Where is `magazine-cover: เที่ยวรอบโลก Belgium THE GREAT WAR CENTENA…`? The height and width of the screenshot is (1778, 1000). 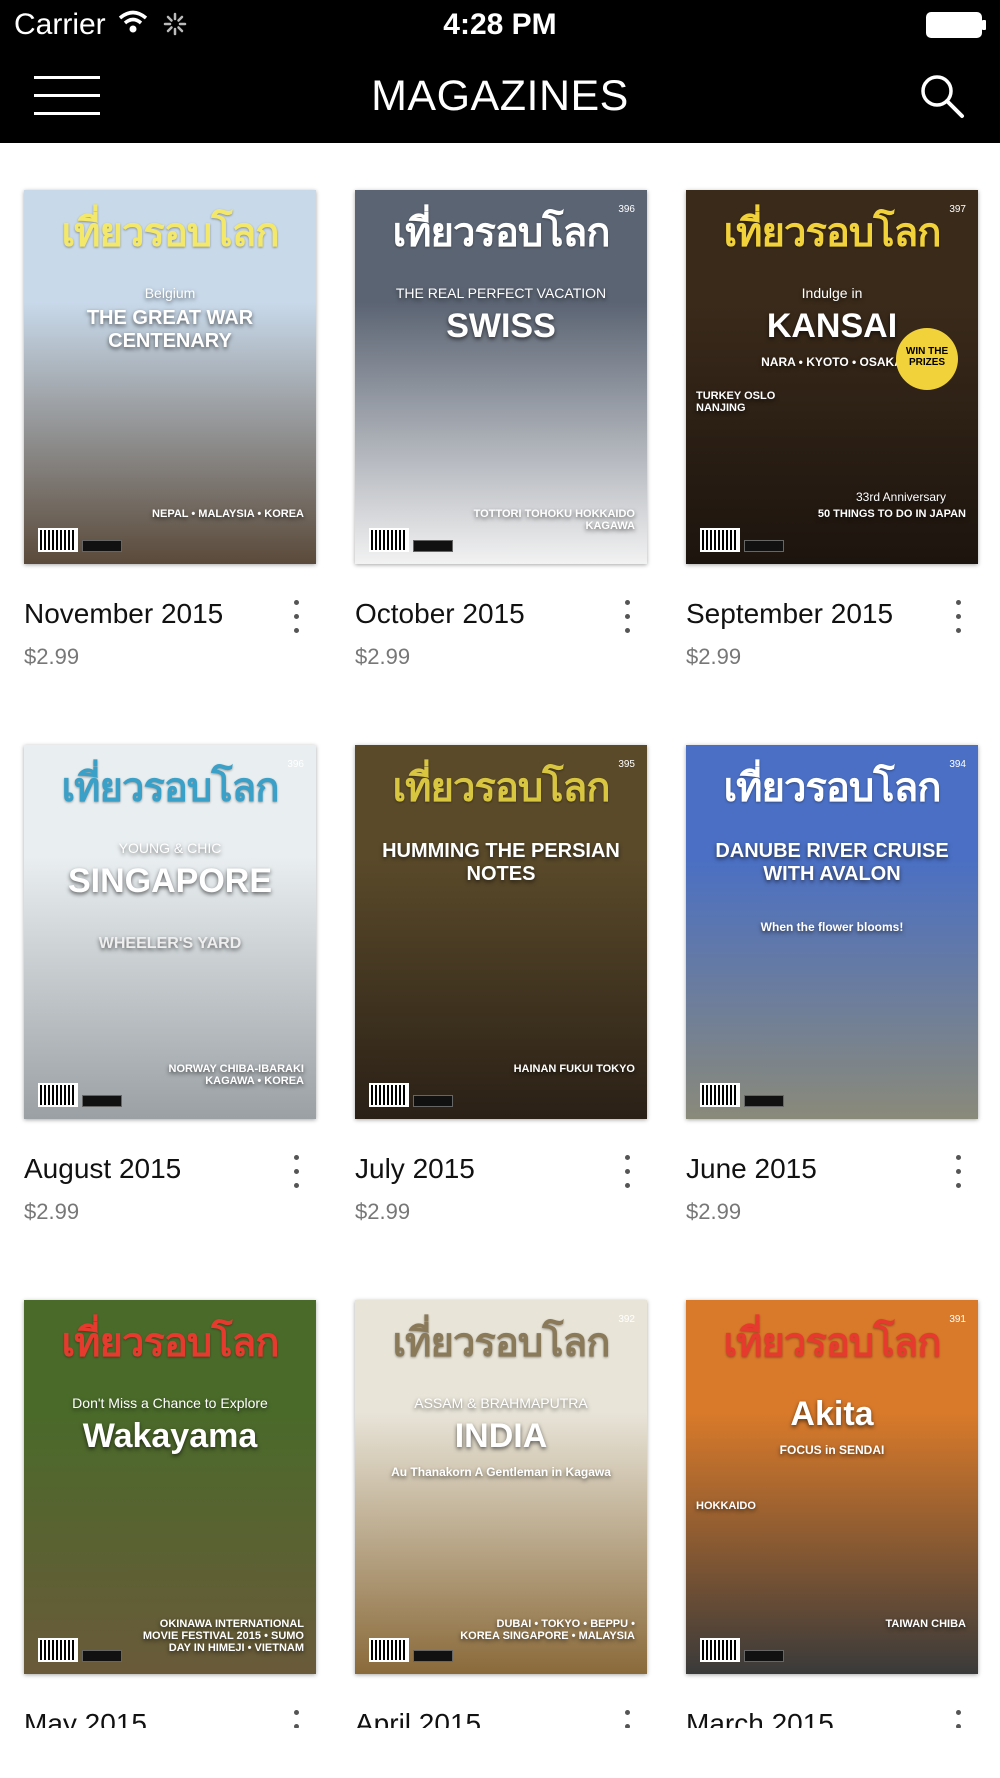
magazine-cover: เที่ยวรอบโลก Belgium THE GREAT WAR CENTENA… is located at coordinates (170, 377).